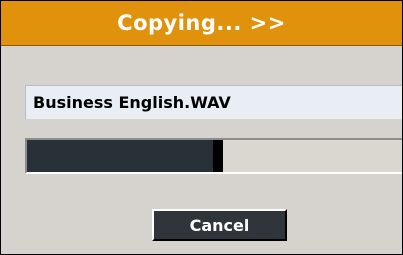 This screenshot has height=255, width=403. I want to click on progress-marker, so click(218, 156).